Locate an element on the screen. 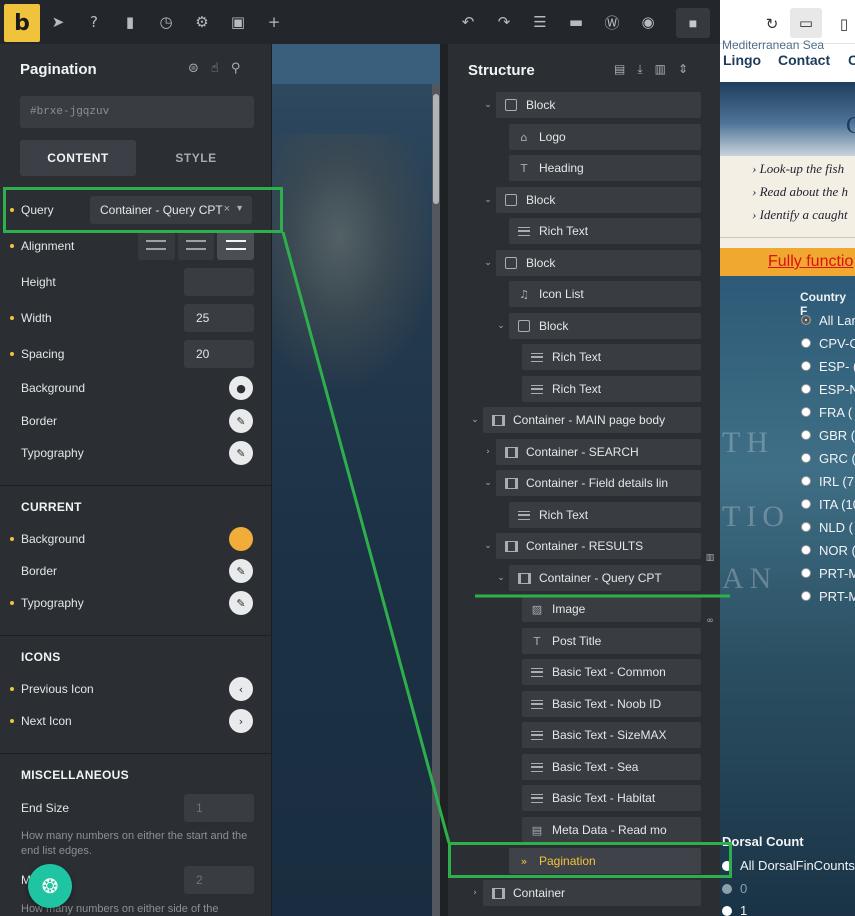  link-icon: ∞ is located at coordinates (710, 621).